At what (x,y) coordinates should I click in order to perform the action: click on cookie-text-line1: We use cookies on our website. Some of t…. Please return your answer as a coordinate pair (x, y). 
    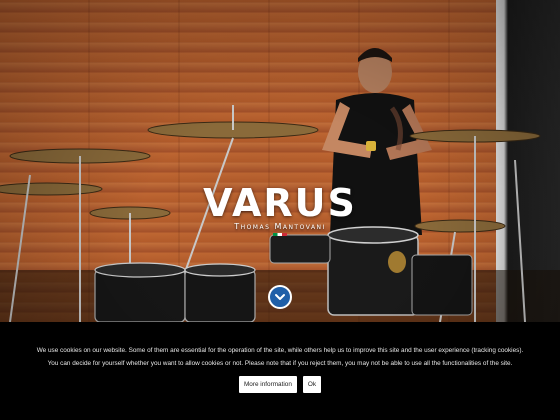
    Looking at the image, I should click on (280, 350).